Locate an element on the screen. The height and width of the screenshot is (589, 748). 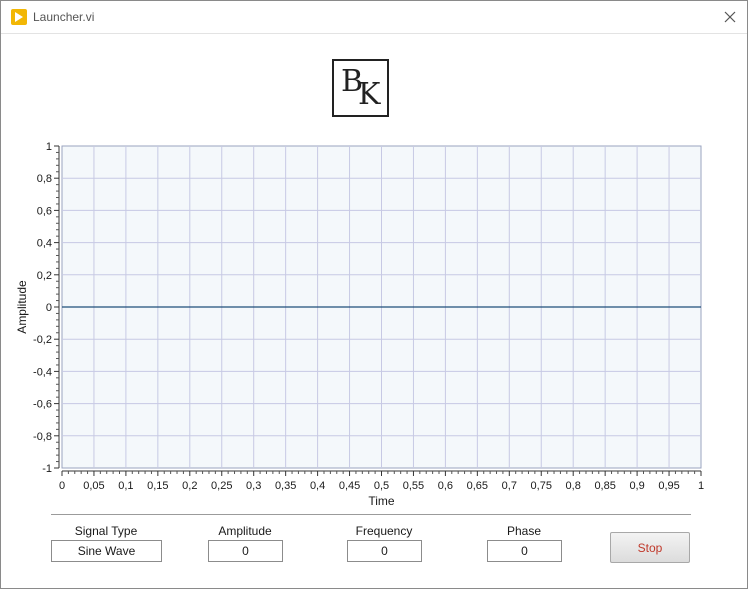
y-tick-label: -1 is located at coordinates (47, 469).